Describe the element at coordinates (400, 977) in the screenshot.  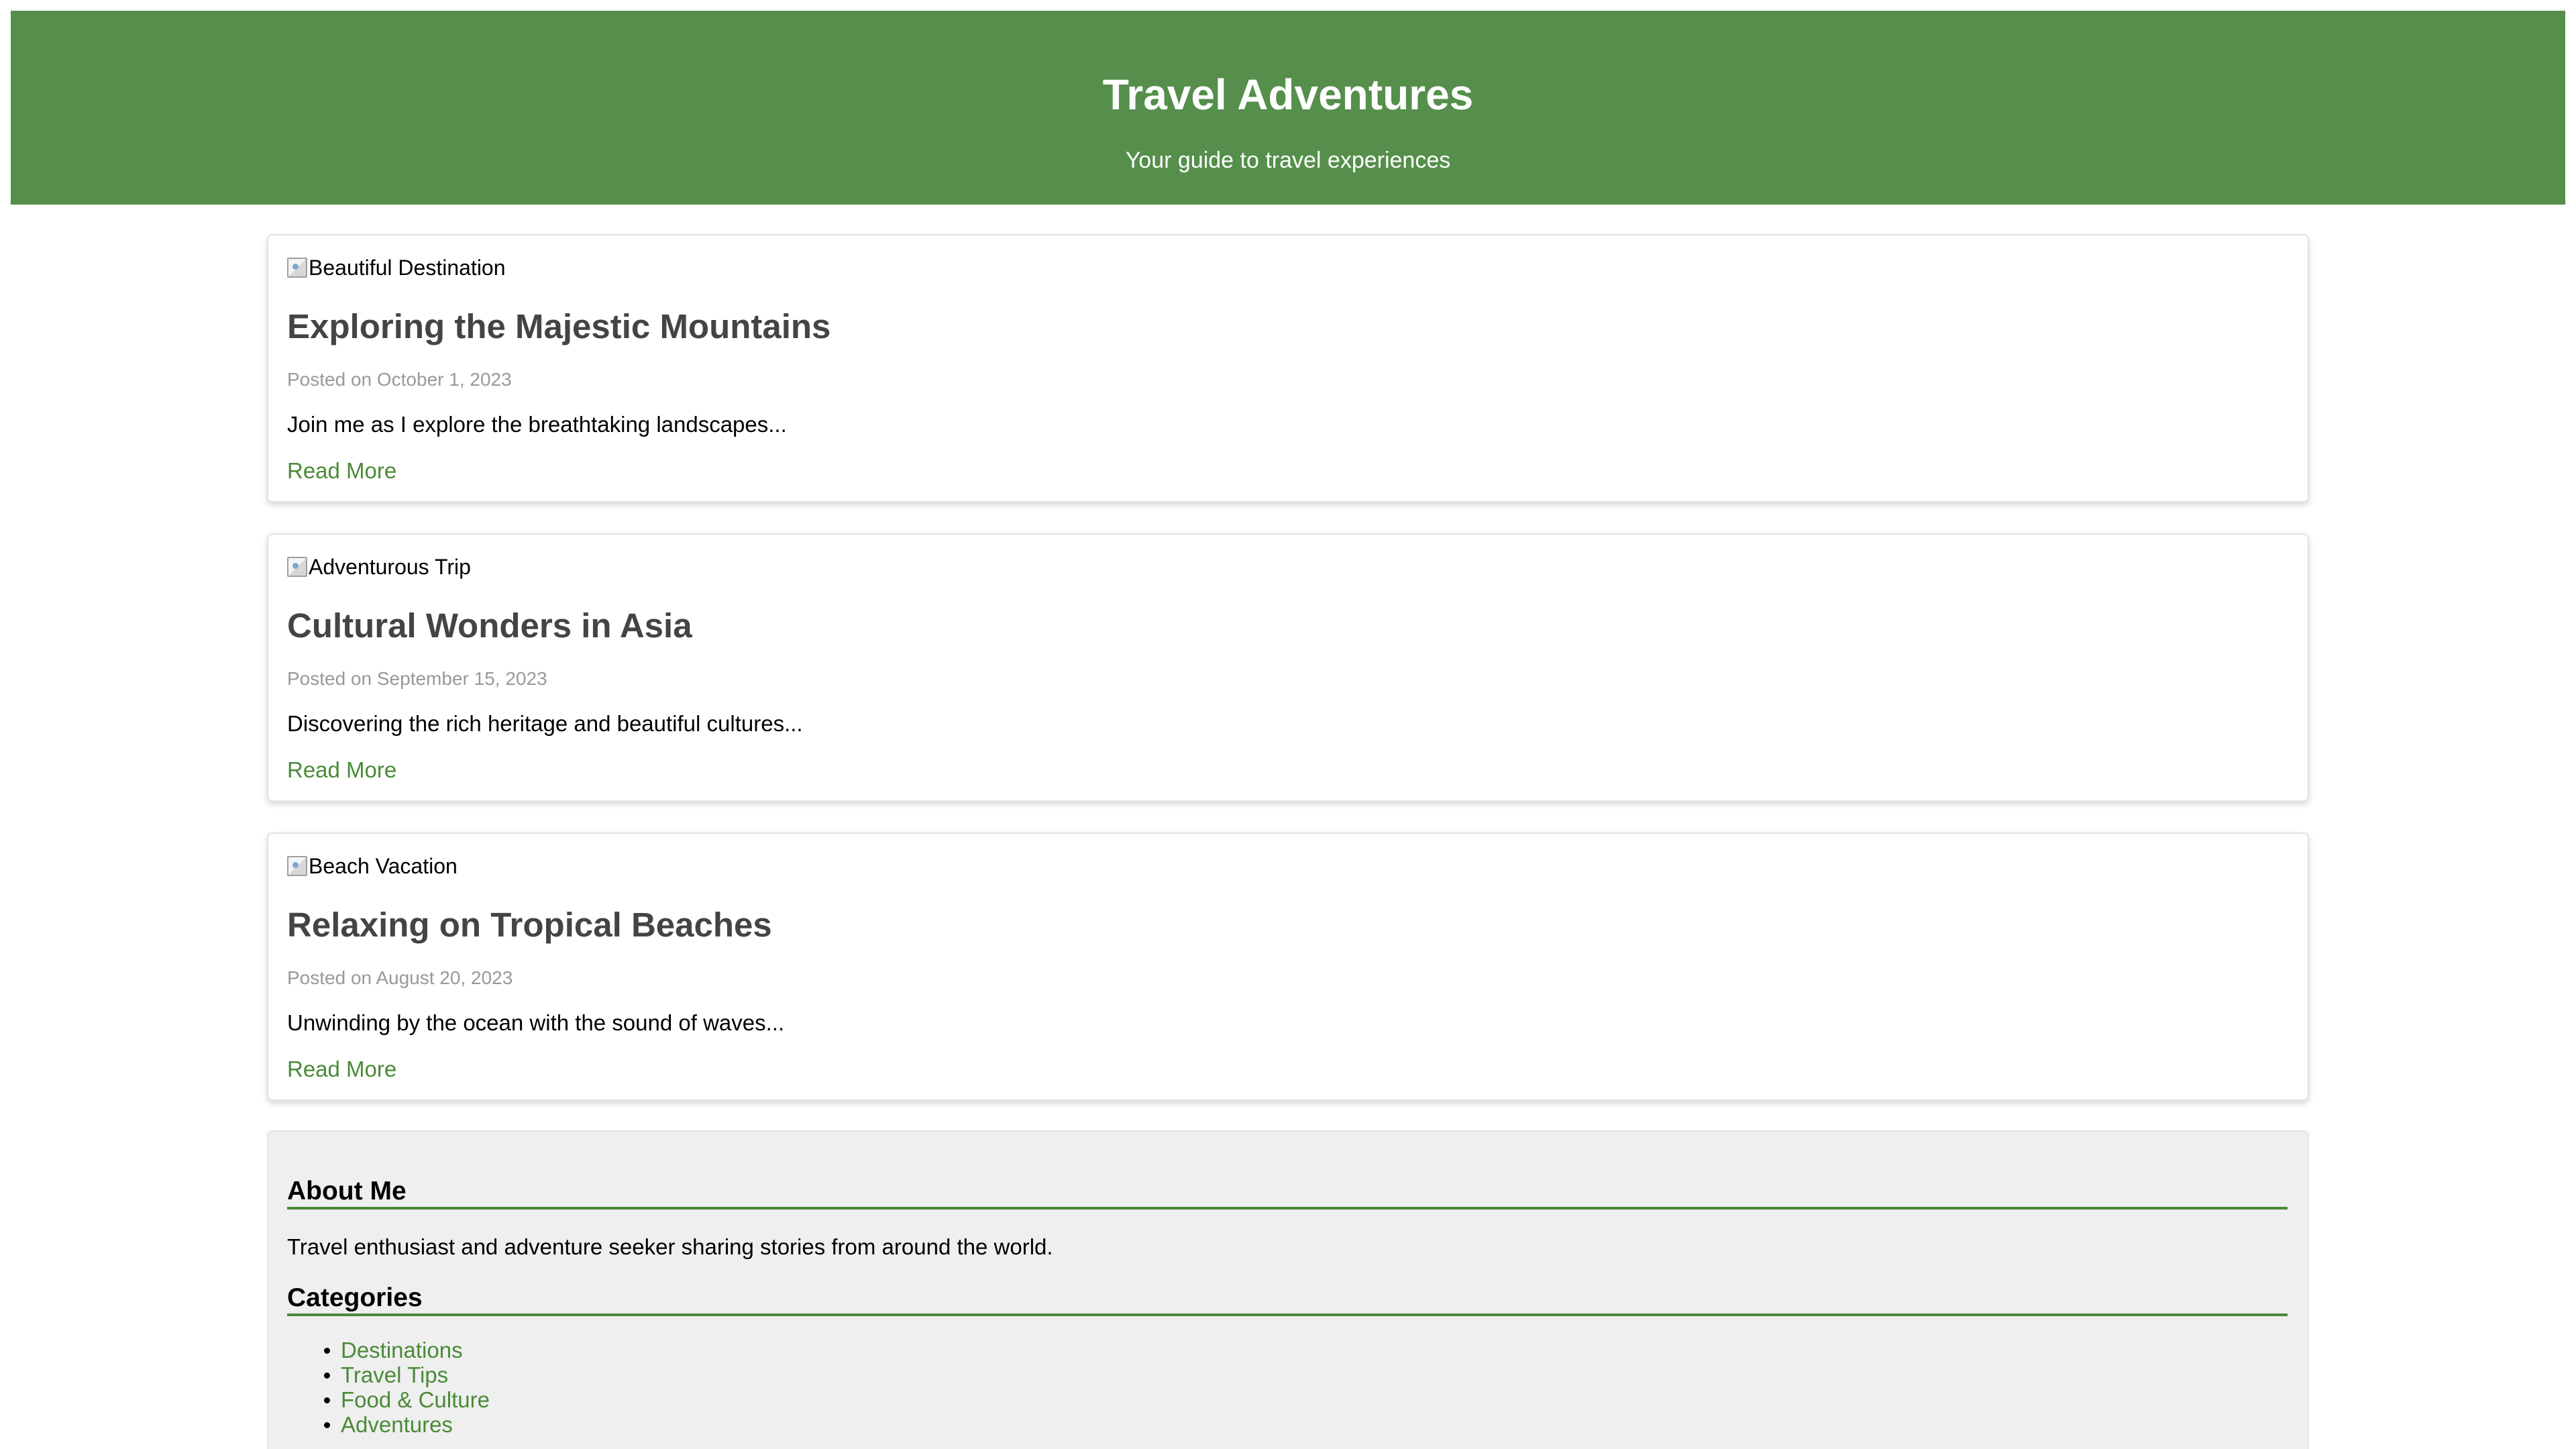
I see `post-date: Posted on August 20, 2023` at that location.